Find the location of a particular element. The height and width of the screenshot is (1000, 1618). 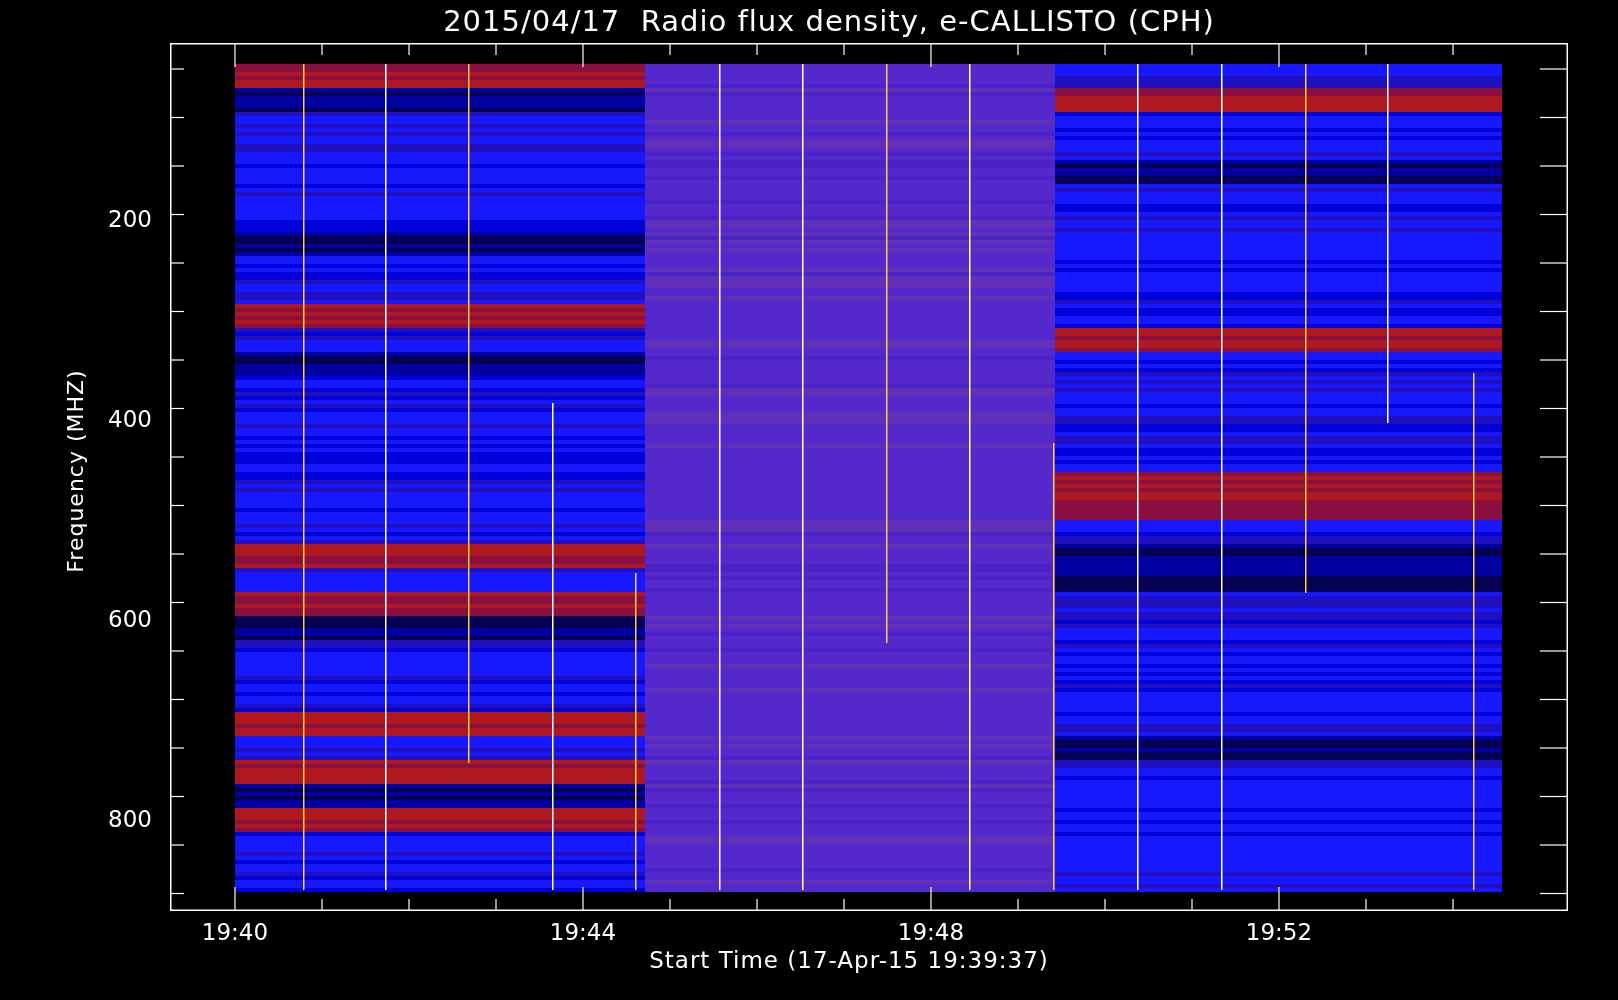

tick-label: 19:52 is located at coordinates (1279, 932).